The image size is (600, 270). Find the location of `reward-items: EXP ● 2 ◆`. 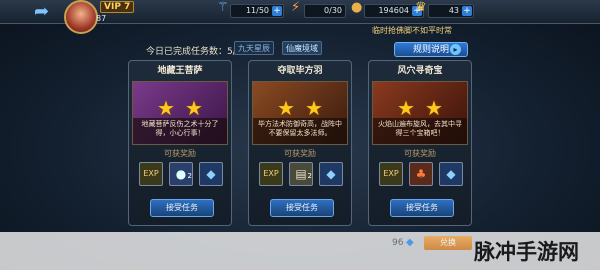

reward-items: EXP ● 2 ◆ is located at coordinates (181, 174).